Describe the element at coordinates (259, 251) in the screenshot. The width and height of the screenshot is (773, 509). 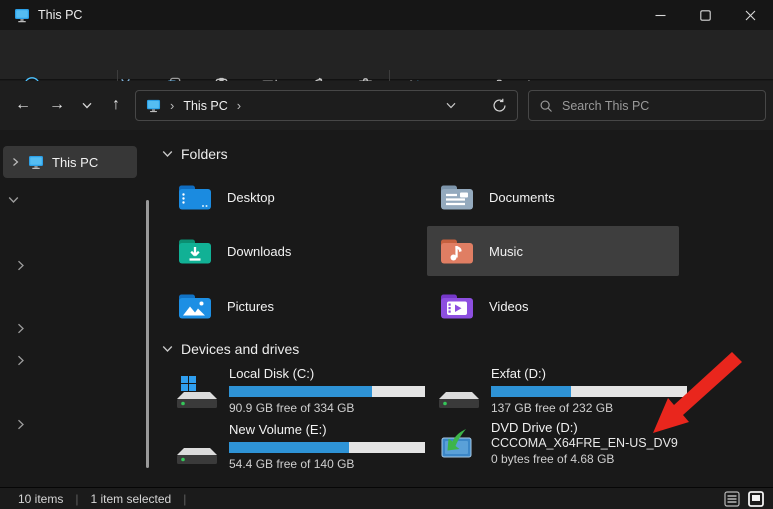
I see `folder-label: Downloads` at that location.